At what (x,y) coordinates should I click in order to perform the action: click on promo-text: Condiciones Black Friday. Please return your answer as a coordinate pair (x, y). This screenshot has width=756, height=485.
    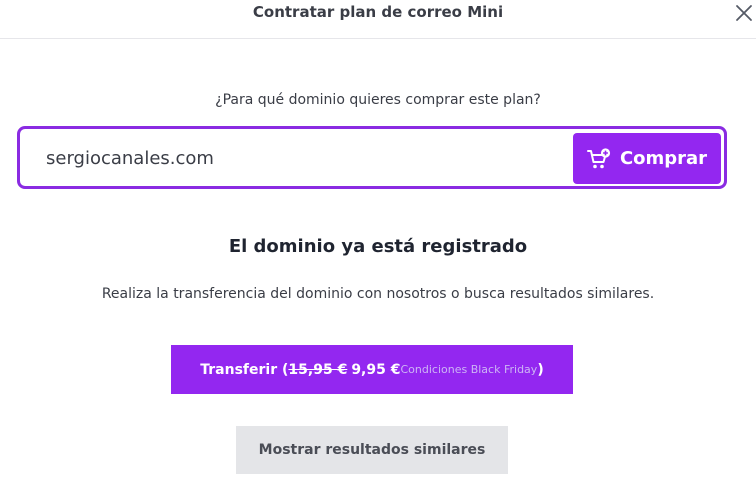
    Looking at the image, I should click on (469, 369).